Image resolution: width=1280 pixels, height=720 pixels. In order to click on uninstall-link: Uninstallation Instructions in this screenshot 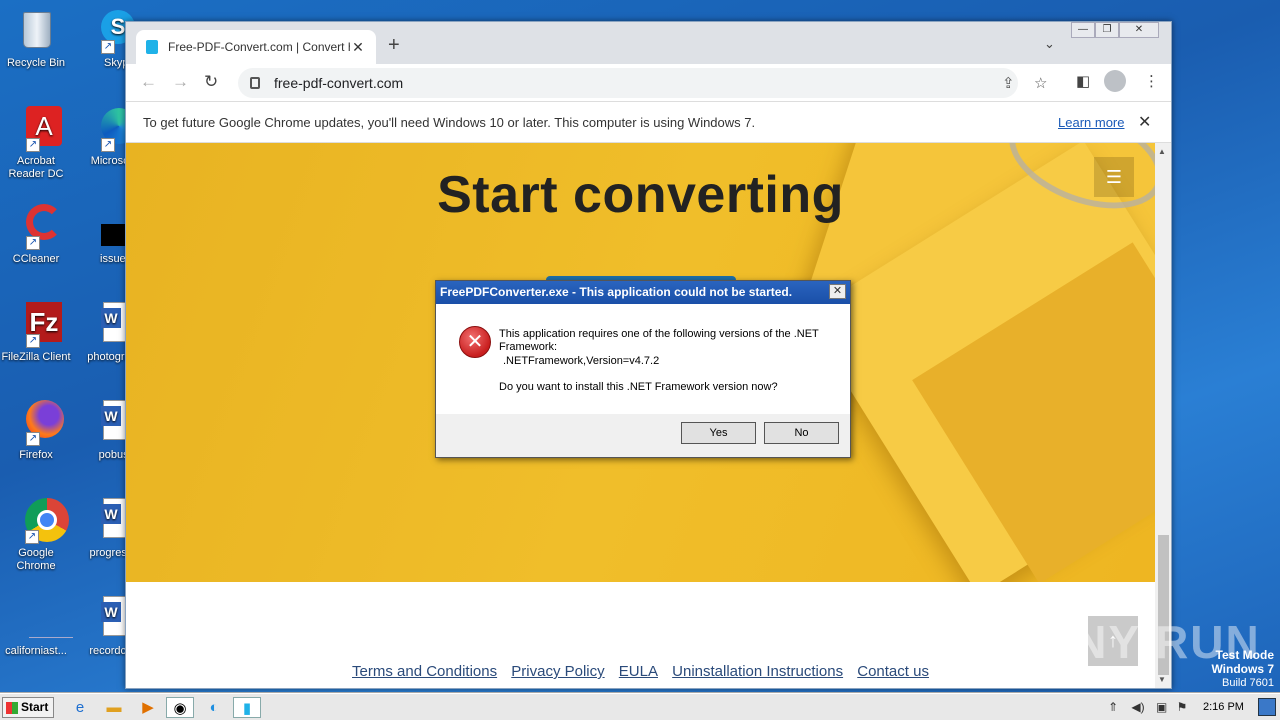, I will do `click(757, 671)`.